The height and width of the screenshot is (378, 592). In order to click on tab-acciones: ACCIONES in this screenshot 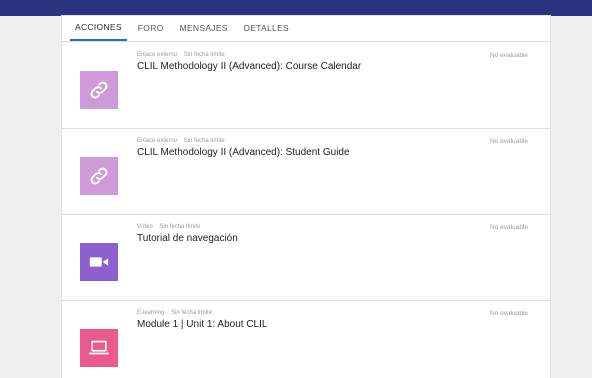, I will do `click(98, 31)`.